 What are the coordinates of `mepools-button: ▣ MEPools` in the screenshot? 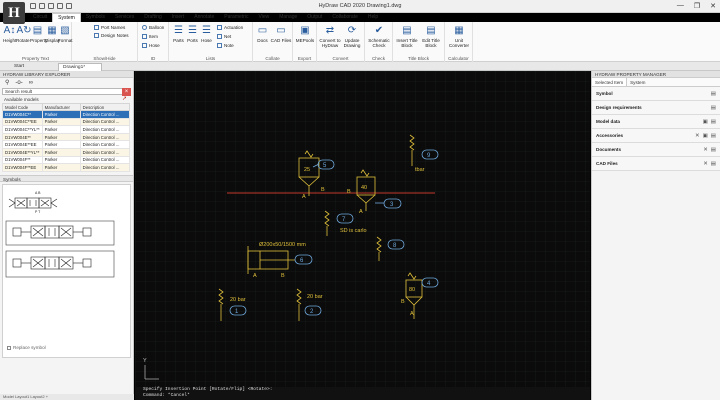 It's located at (305, 34).